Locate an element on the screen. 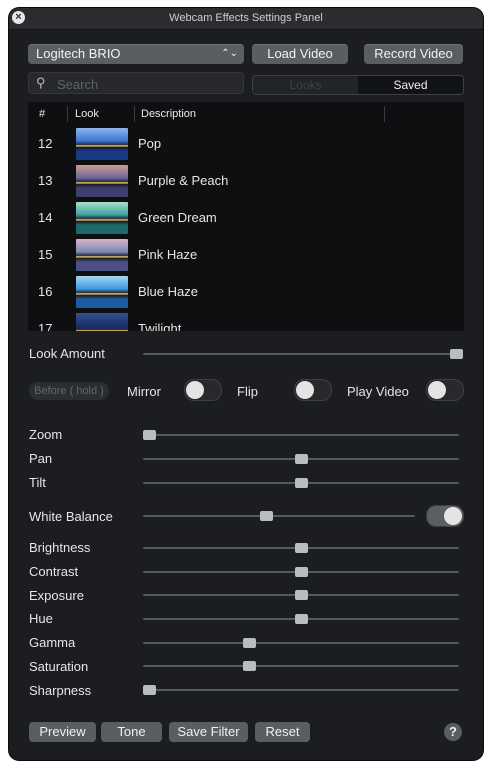 This screenshot has width=494, height=769. pan-slider is located at coordinates (301, 459).